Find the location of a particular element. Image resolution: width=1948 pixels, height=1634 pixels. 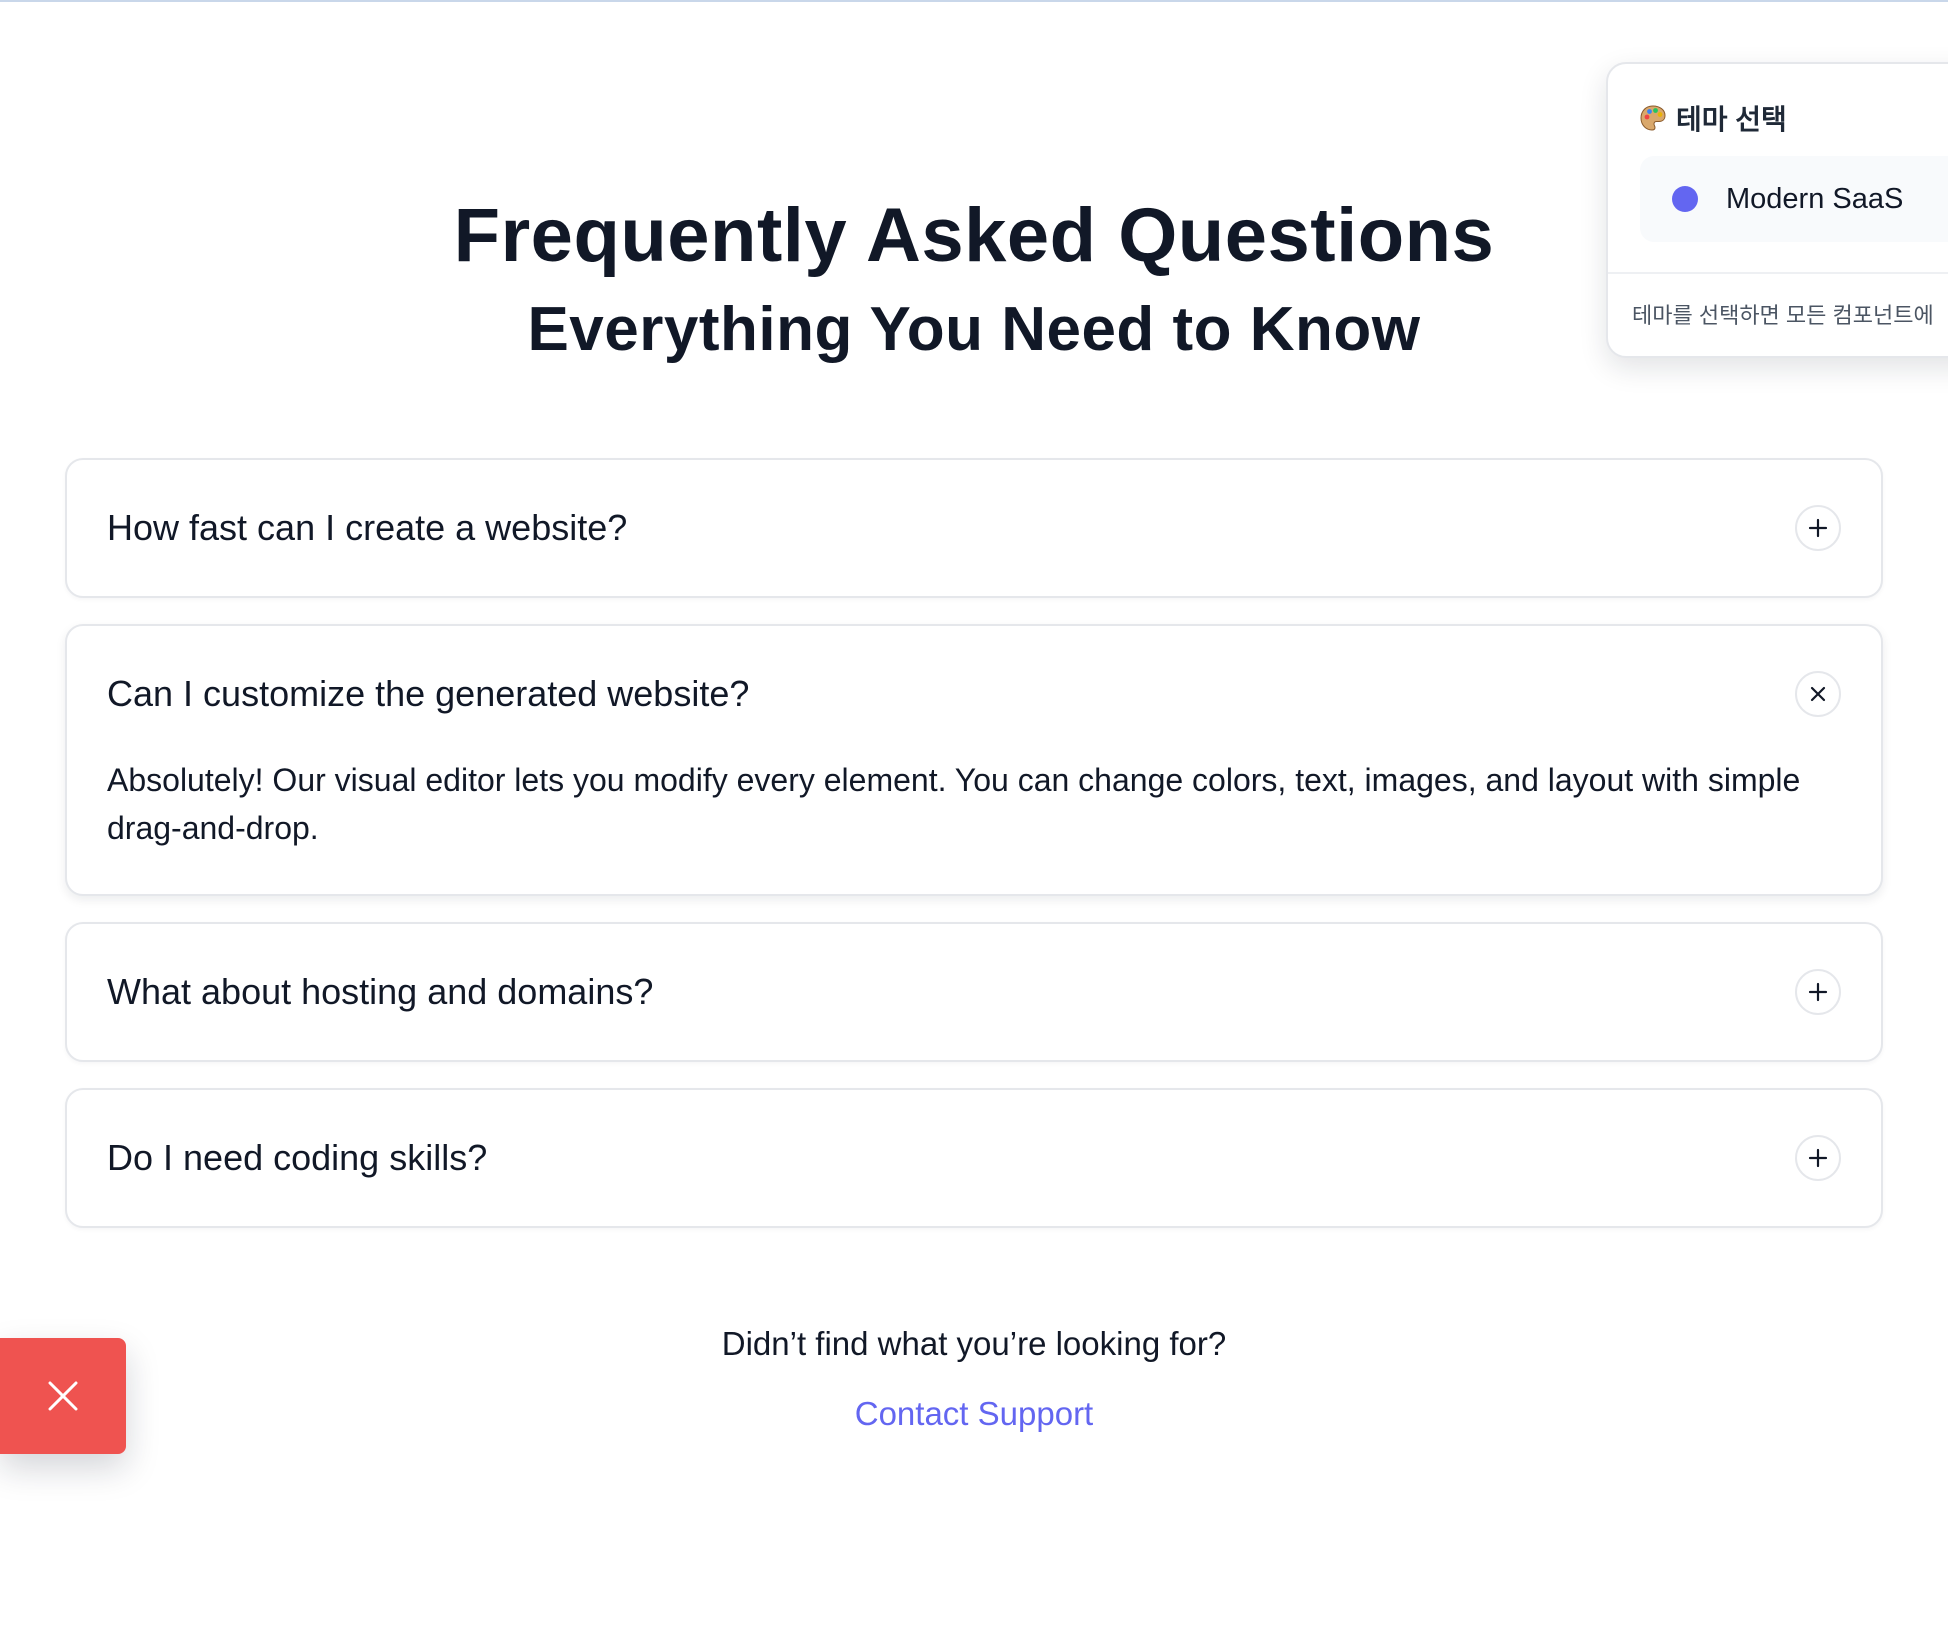

faq-question: Can I customize the generated website? is located at coordinates (428, 693).